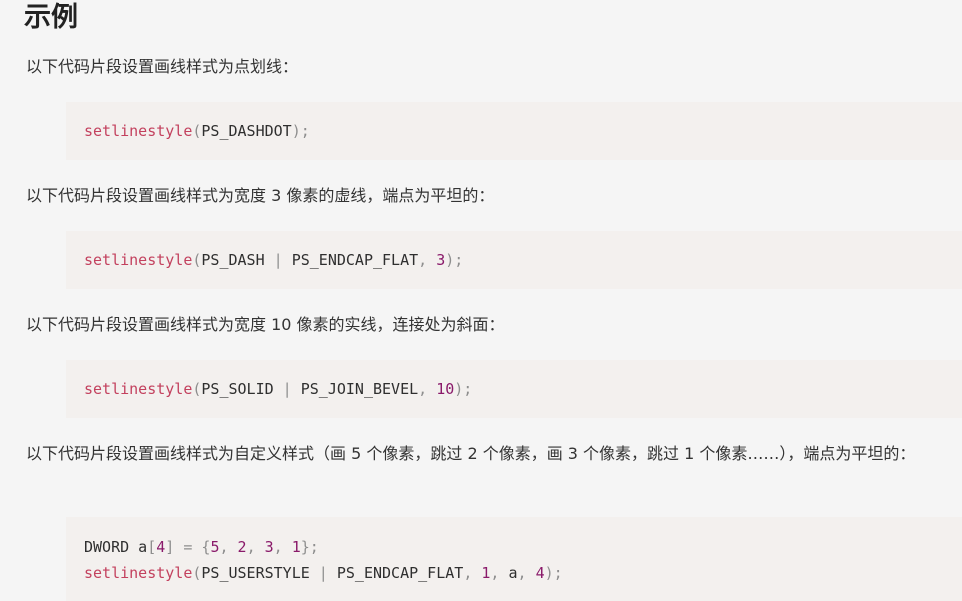  I want to click on code-punctuation: };, so click(309, 547).